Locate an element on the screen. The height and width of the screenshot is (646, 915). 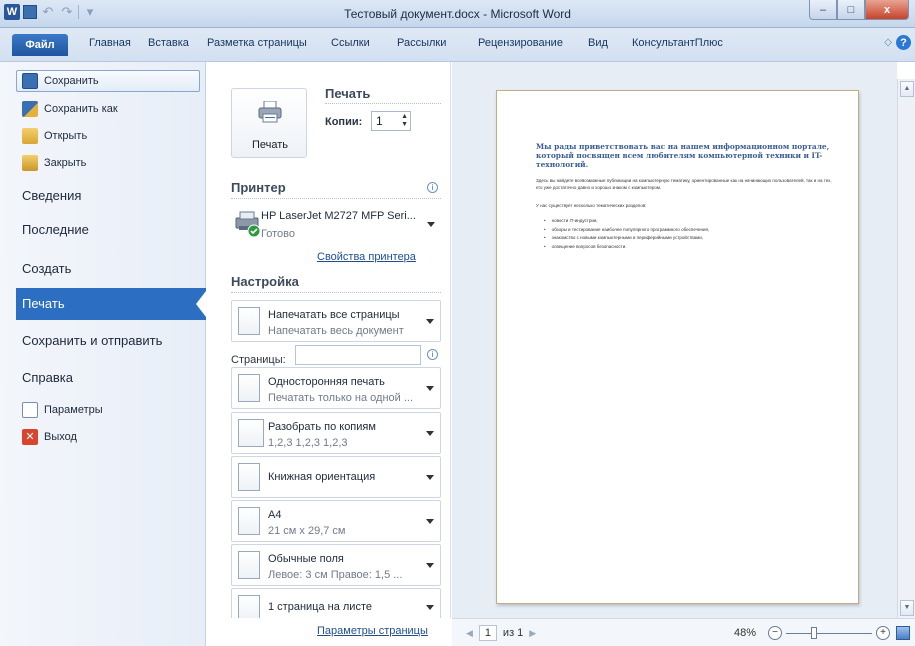
zoom-percent: 48% is located at coordinates (745, 633).